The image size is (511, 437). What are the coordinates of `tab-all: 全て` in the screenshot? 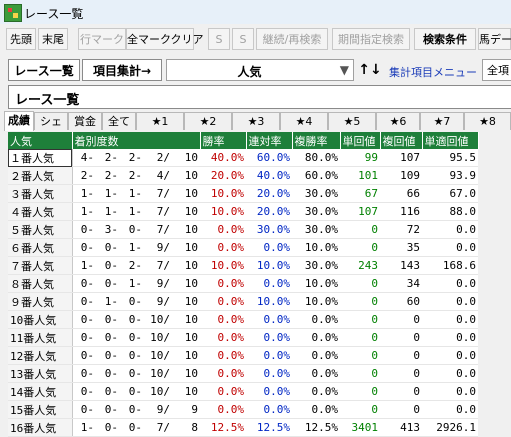 It's located at (119, 121).